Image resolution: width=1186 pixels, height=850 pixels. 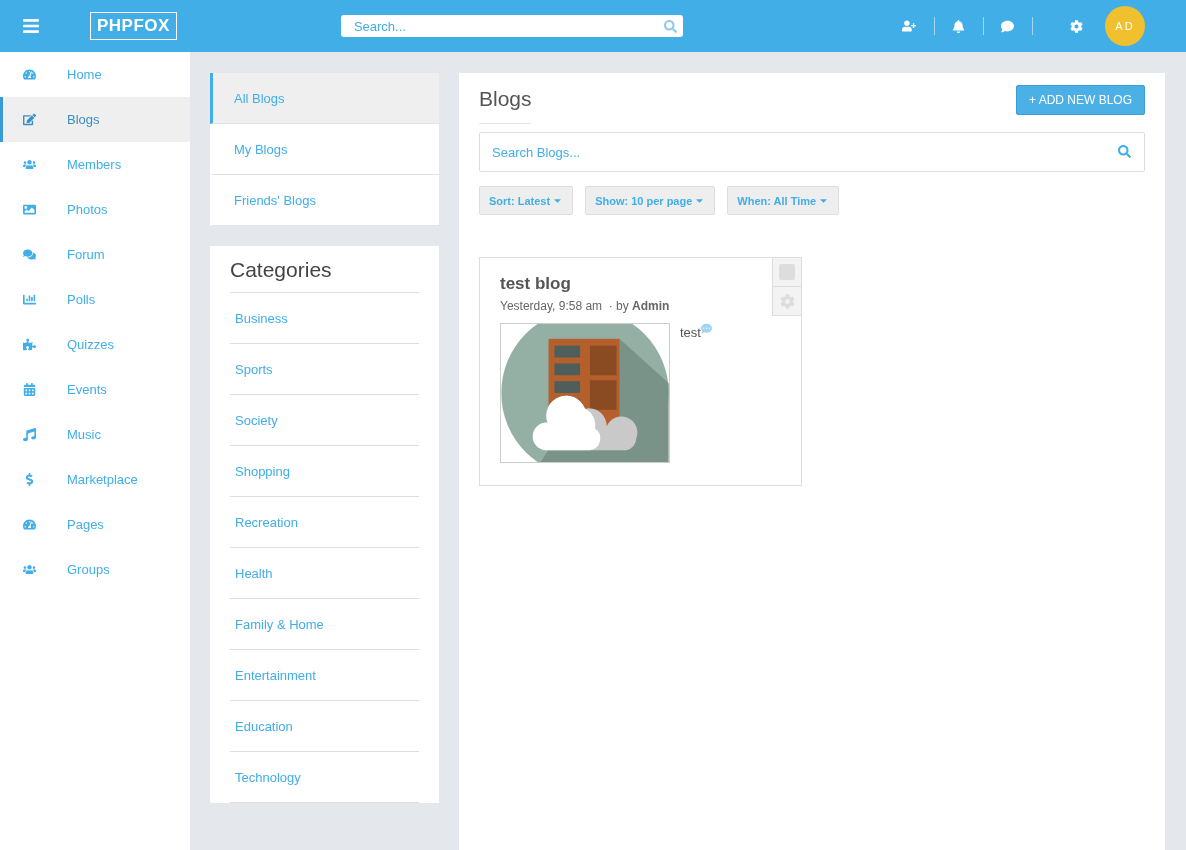 I want to click on puzzle-icon, so click(x=29, y=344).